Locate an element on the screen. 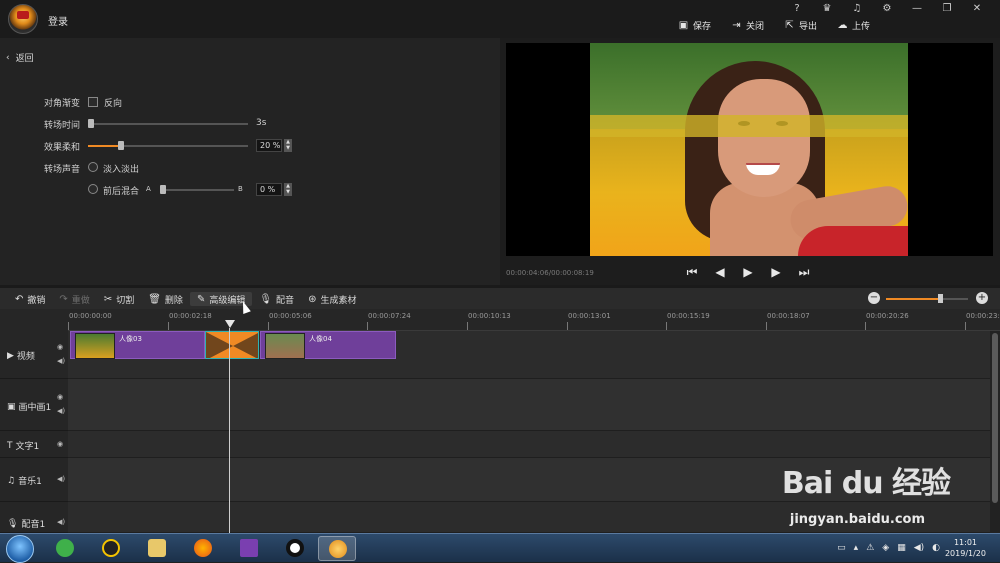 This screenshot has width=1000, height=563. ime-icon: ◐ is located at coordinates (936, 548).